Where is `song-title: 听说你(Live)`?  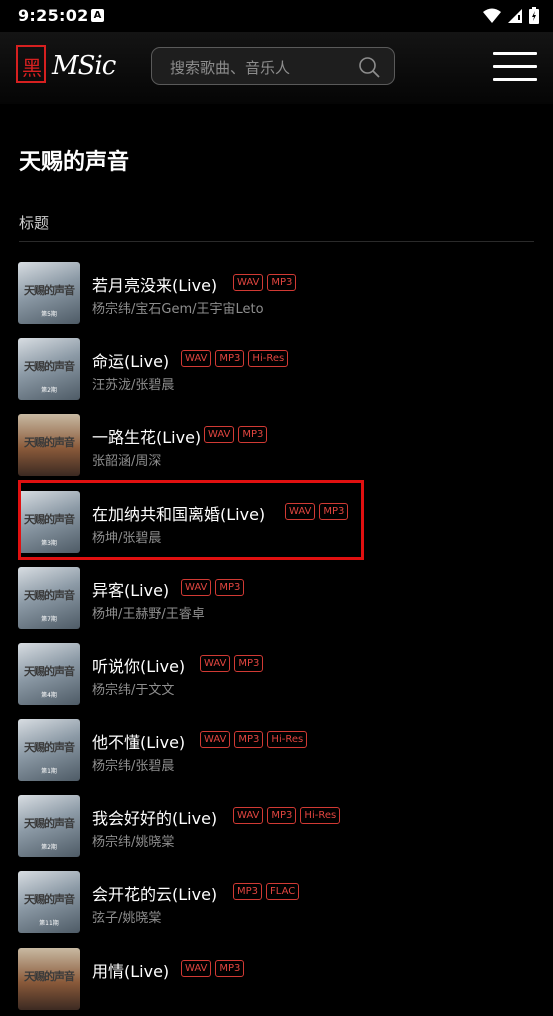
song-title: 听说你(Live) is located at coordinates (138, 665).